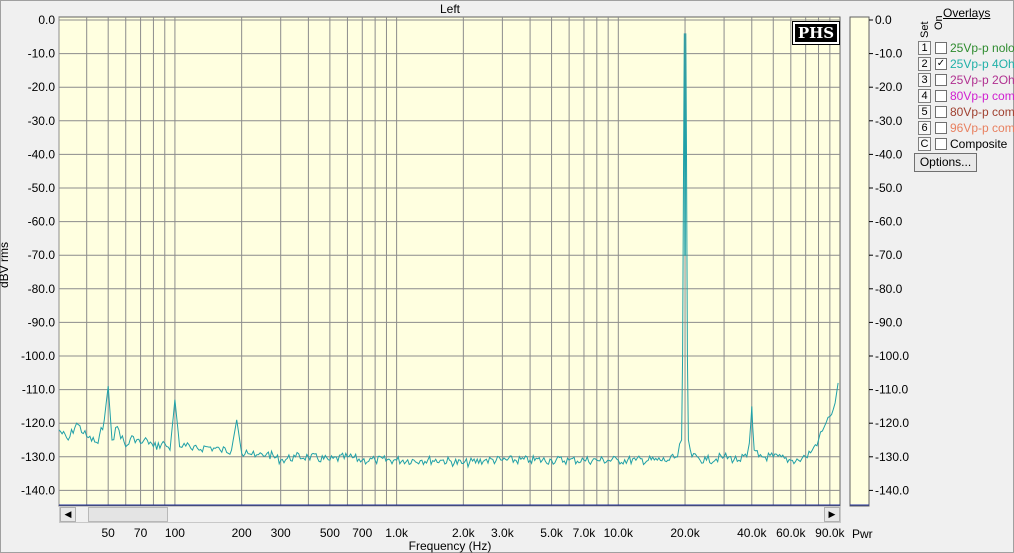 The width and height of the screenshot is (1014, 553). What do you see at coordinates (685, 533) in the screenshot?
I see `x-tick-label: 20.0k` at bounding box center [685, 533].